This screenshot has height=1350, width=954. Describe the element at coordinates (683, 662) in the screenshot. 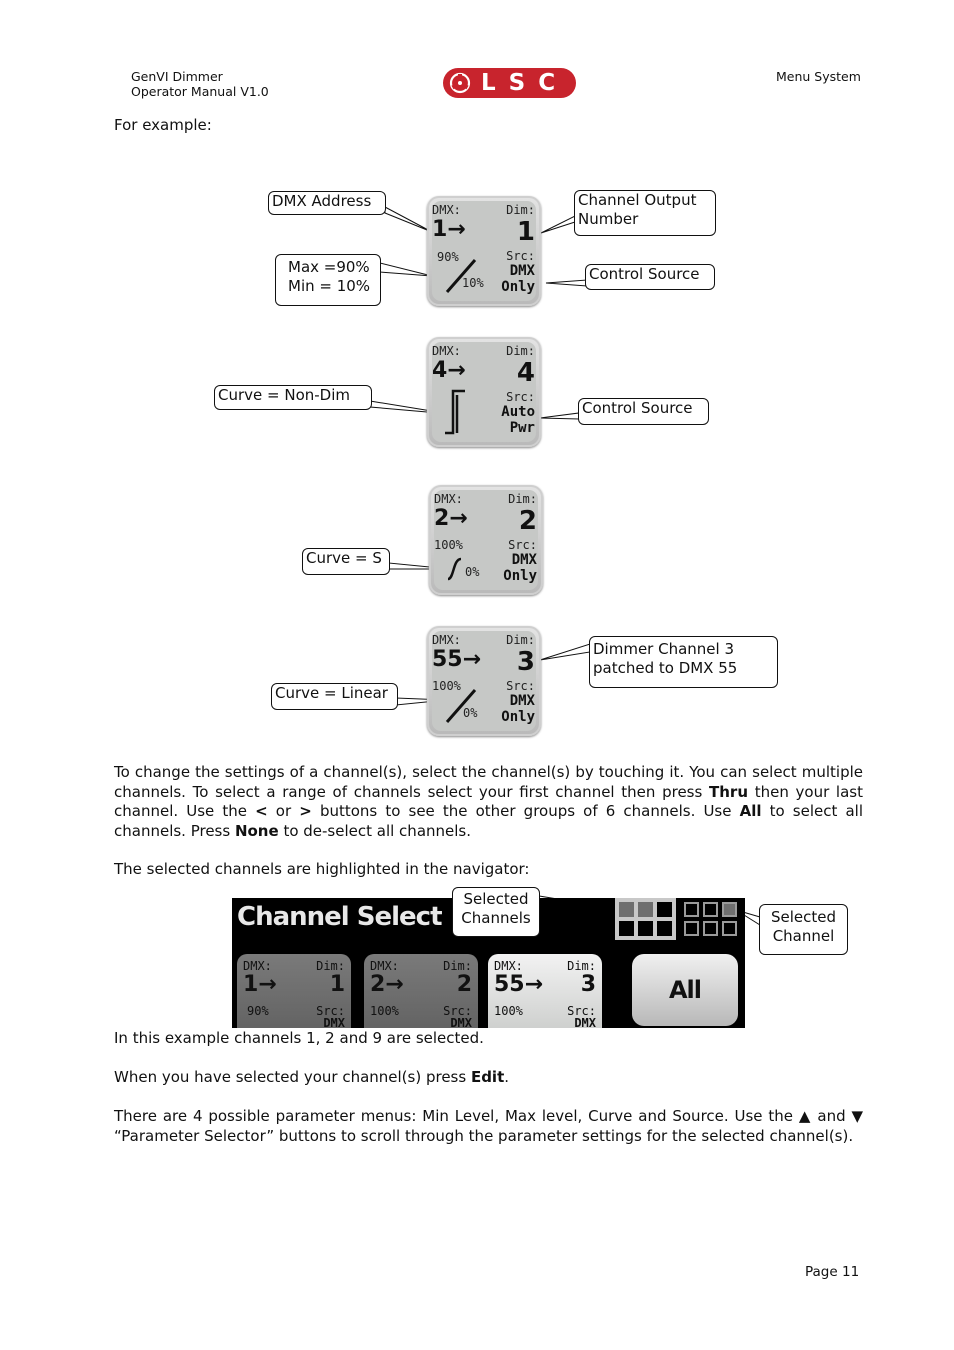

I see `callout-patch: Dimmer Channel 3 patched to DMX 55` at that location.